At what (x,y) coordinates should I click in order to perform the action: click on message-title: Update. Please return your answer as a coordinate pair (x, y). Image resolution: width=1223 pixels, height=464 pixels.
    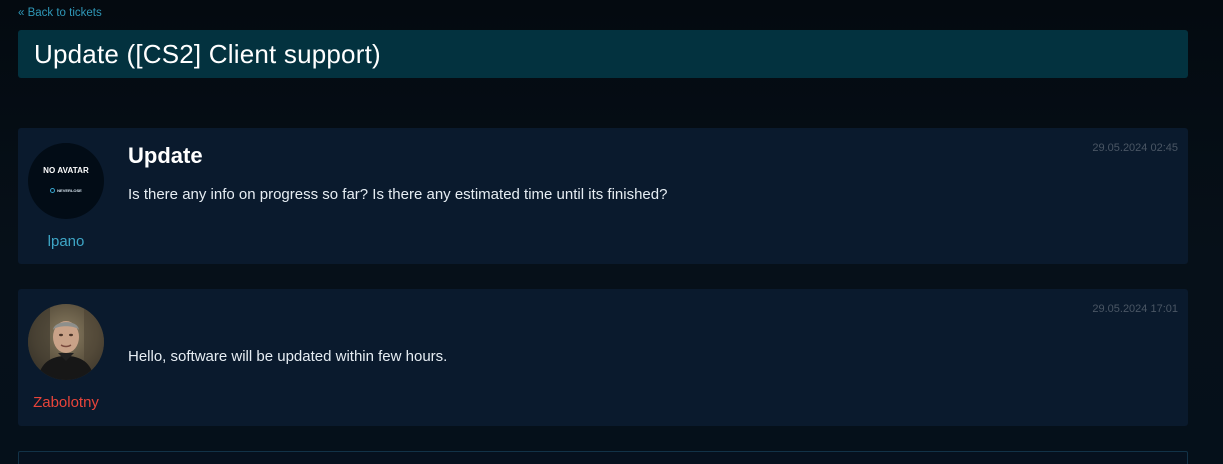
    Looking at the image, I should click on (165, 155).